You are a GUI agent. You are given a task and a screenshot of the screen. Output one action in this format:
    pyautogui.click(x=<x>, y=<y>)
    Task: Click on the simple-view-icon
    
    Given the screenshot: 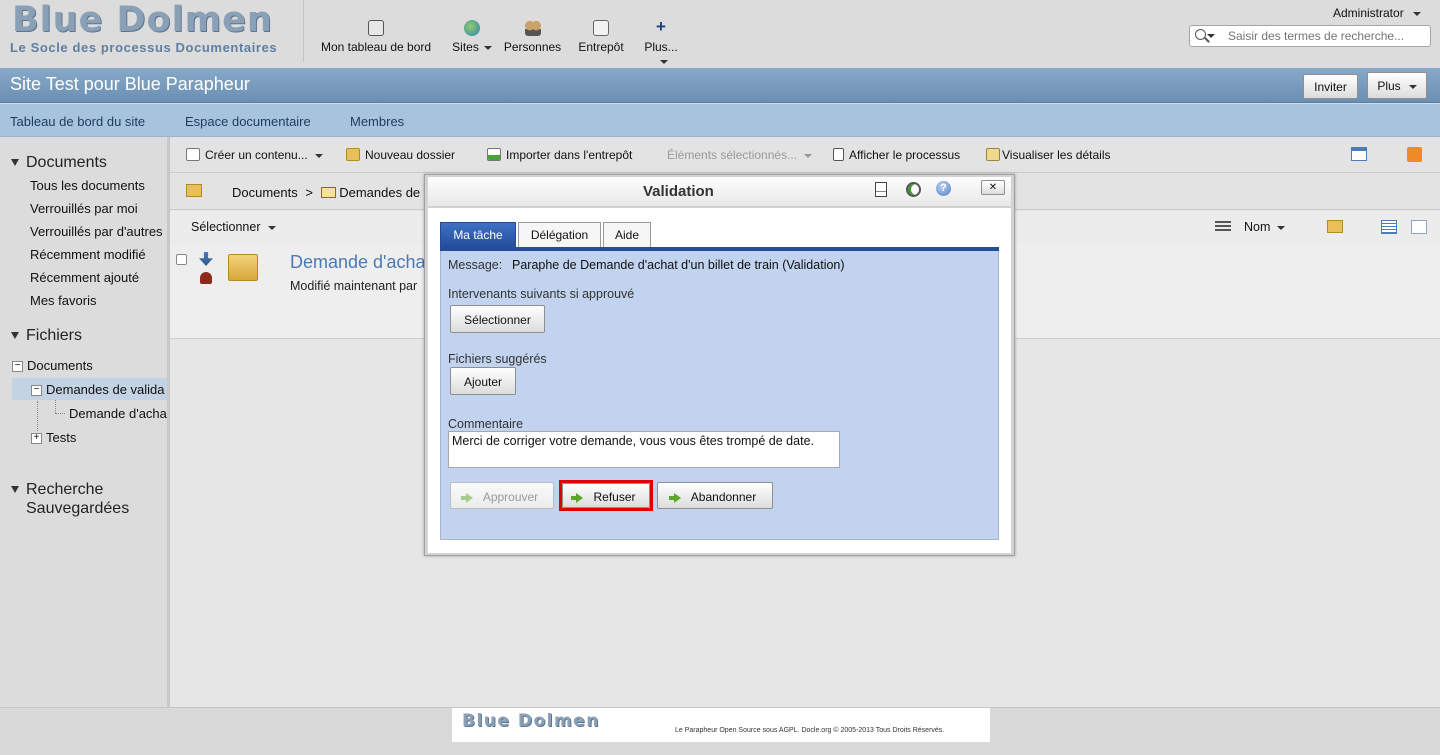 What is the action you would take?
    pyautogui.click(x=1419, y=227)
    